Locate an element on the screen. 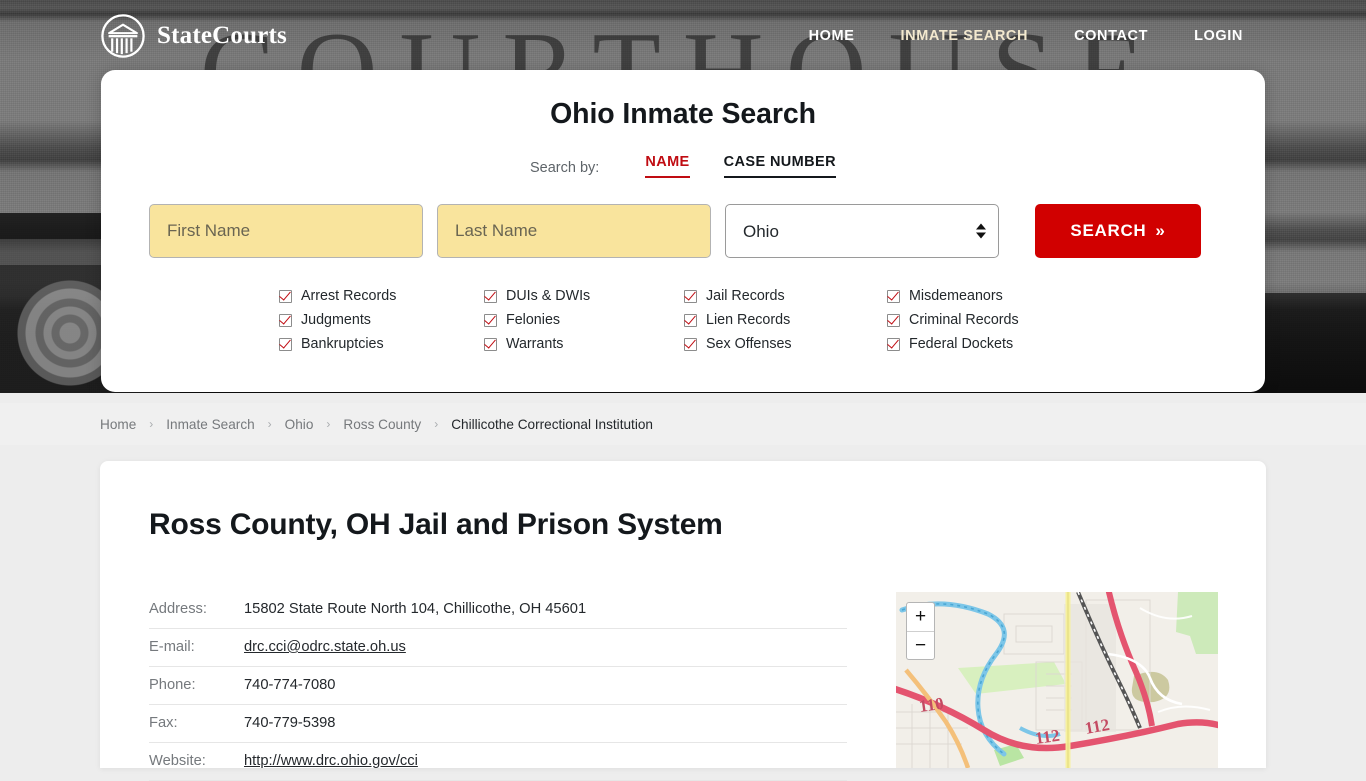 The width and height of the screenshot is (1366, 781). location-map: 110 112 112 + − is located at coordinates (1057, 680).